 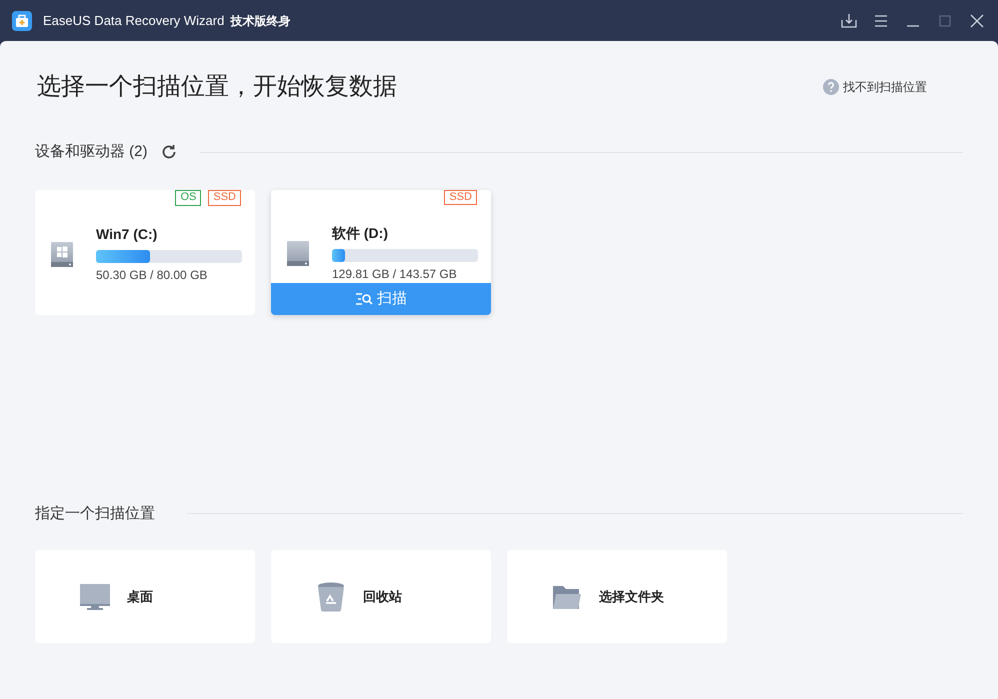 What do you see at coordinates (133, 21) in the screenshot?
I see `window-title: EaseUS Data Recovery Wizard` at bounding box center [133, 21].